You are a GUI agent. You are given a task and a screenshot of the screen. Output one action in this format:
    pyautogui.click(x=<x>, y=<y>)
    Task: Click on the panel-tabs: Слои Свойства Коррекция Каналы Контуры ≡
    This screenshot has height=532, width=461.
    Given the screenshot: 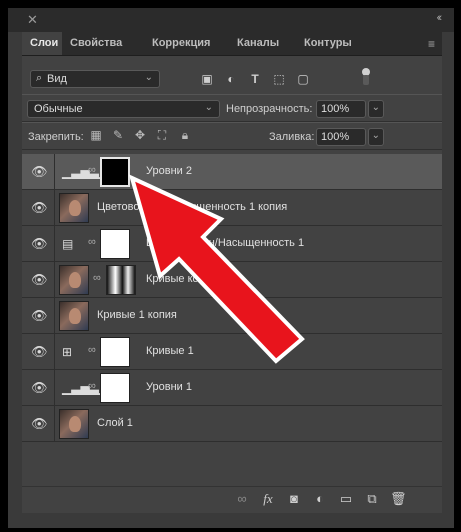 What is the action you would take?
    pyautogui.click(x=232, y=44)
    